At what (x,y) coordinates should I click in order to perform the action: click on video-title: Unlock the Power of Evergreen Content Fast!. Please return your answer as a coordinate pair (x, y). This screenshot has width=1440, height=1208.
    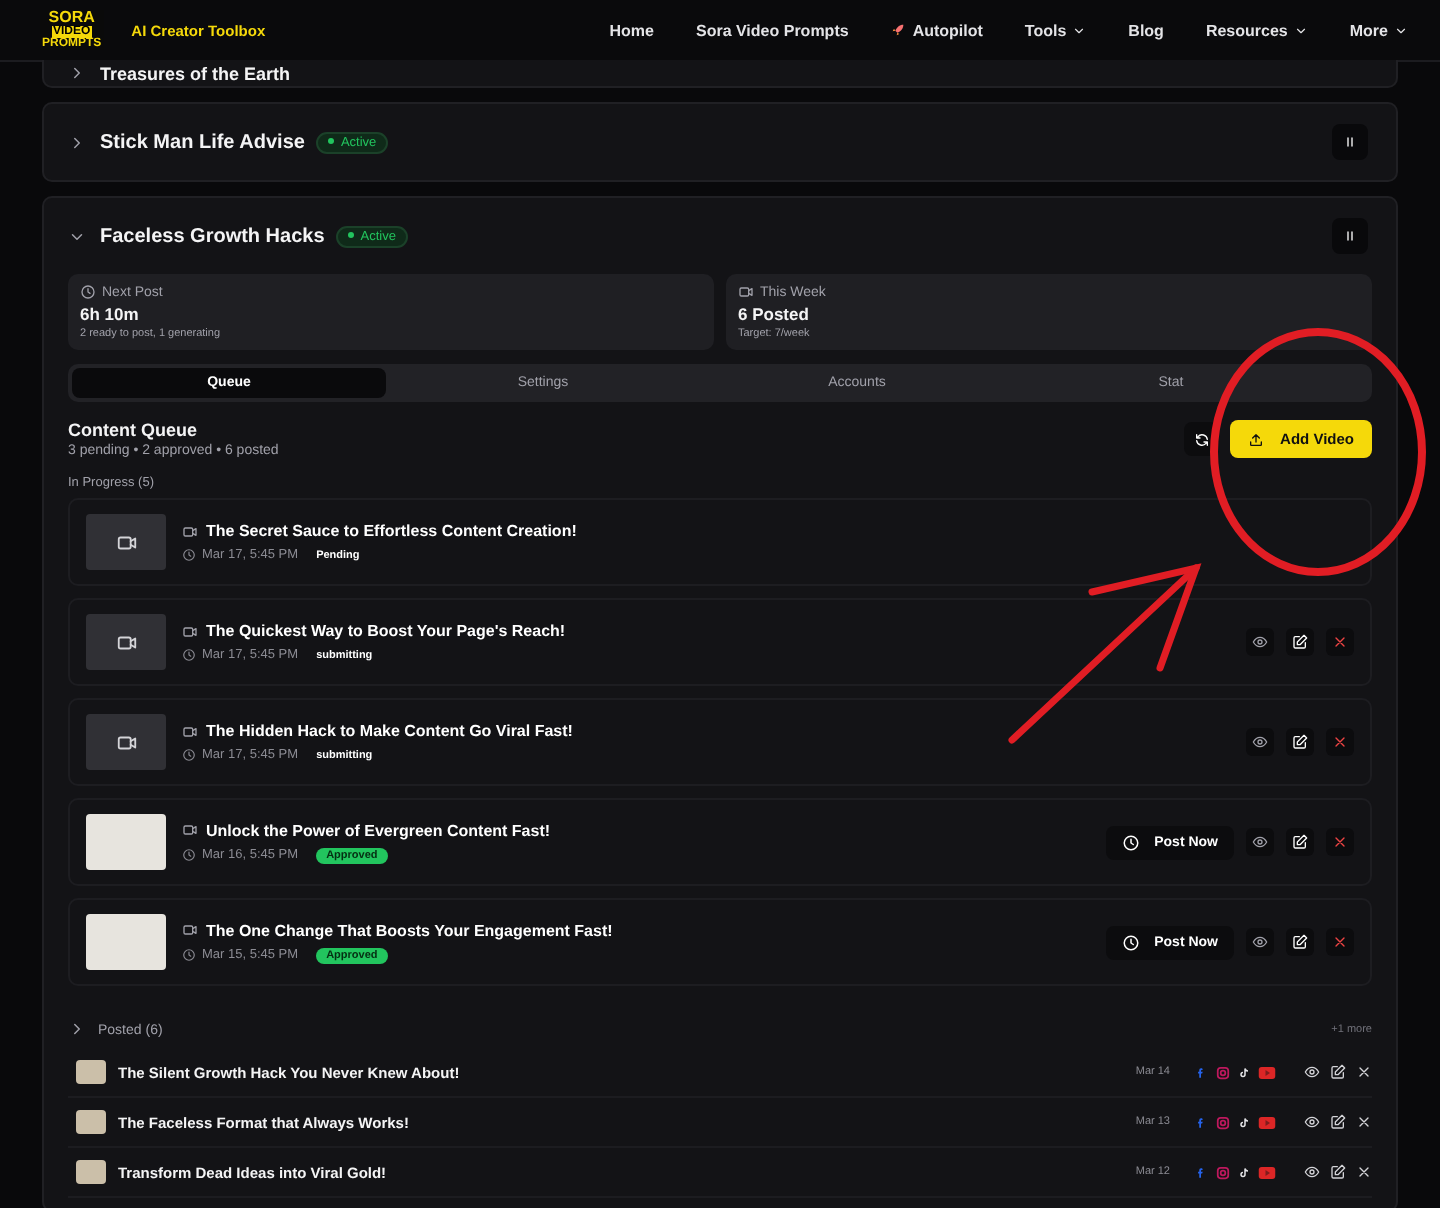
    Looking at the image, I should click on (378, 830).